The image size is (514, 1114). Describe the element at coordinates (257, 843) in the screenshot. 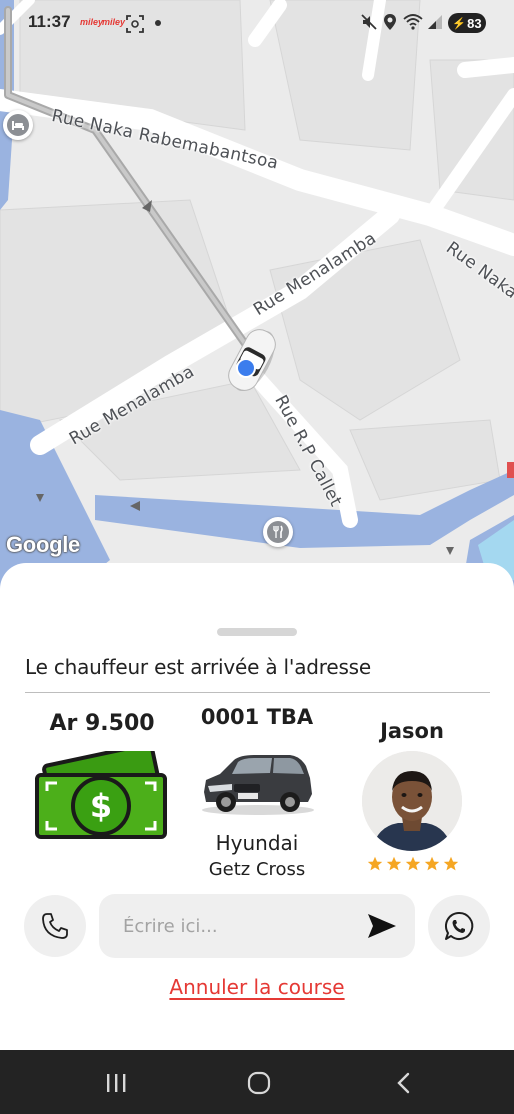

I see `vehicle-make: Hyundai` at that location.